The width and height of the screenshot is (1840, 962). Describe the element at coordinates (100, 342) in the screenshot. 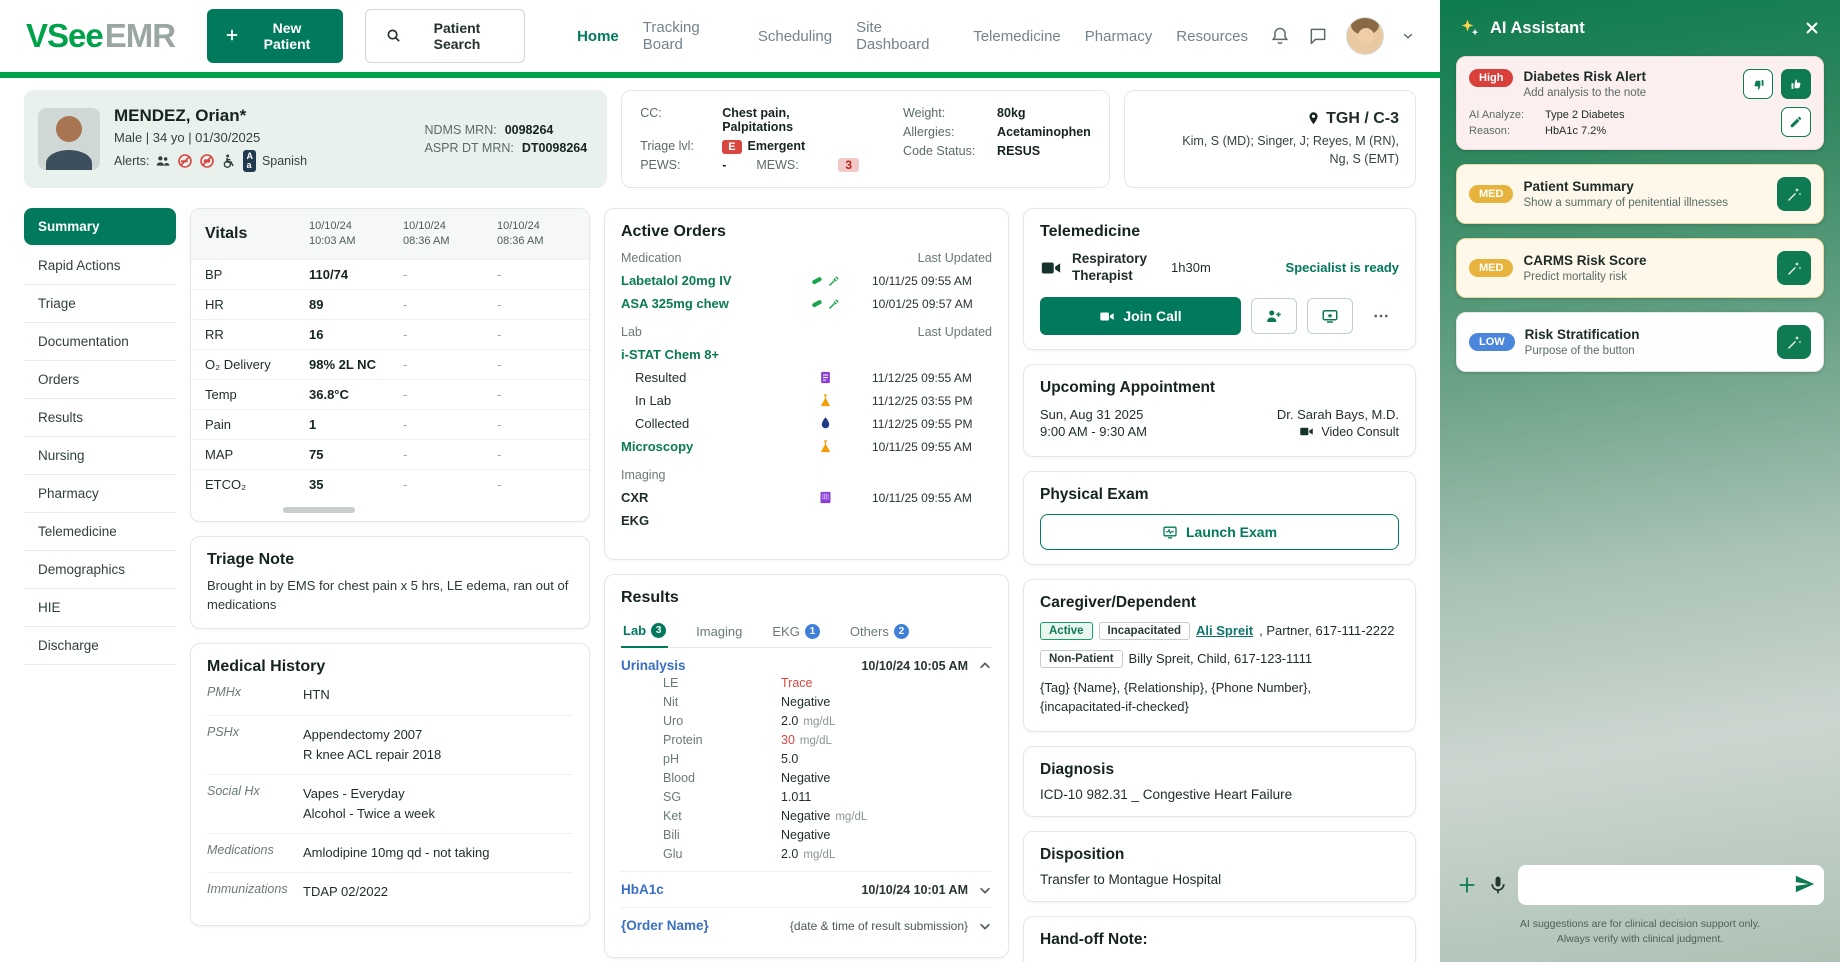

I see `sidebar-item-documentation: Documentation` at that location.